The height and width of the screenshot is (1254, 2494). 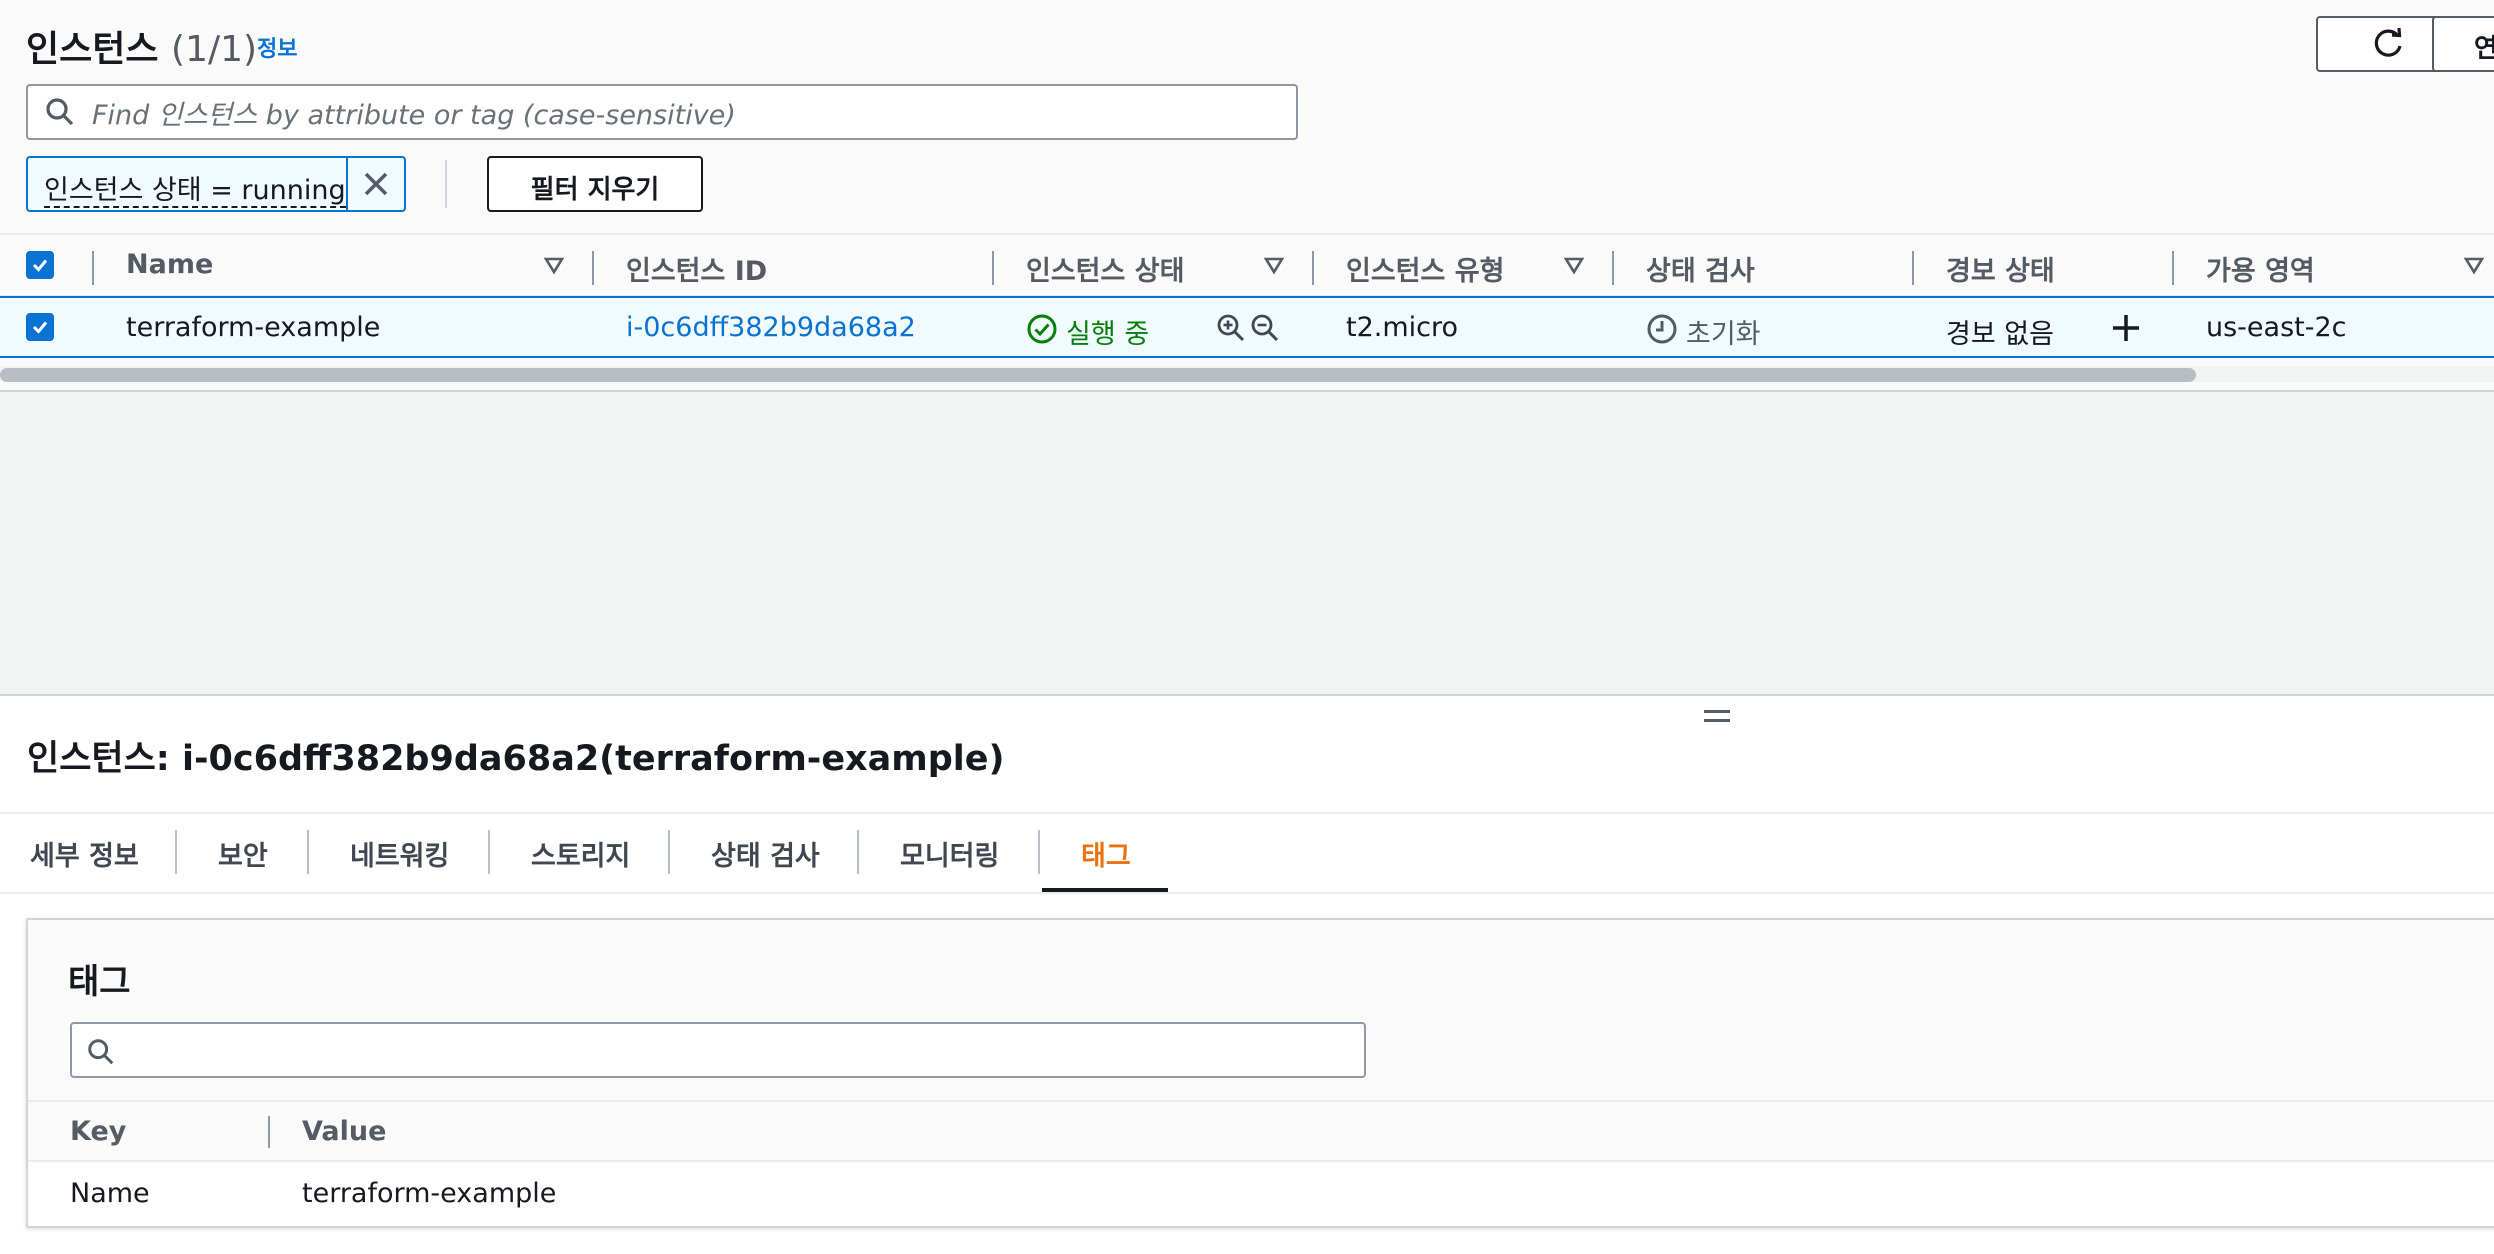 I want to click on tab-tags: 태그, so click(x=1106, y=853).